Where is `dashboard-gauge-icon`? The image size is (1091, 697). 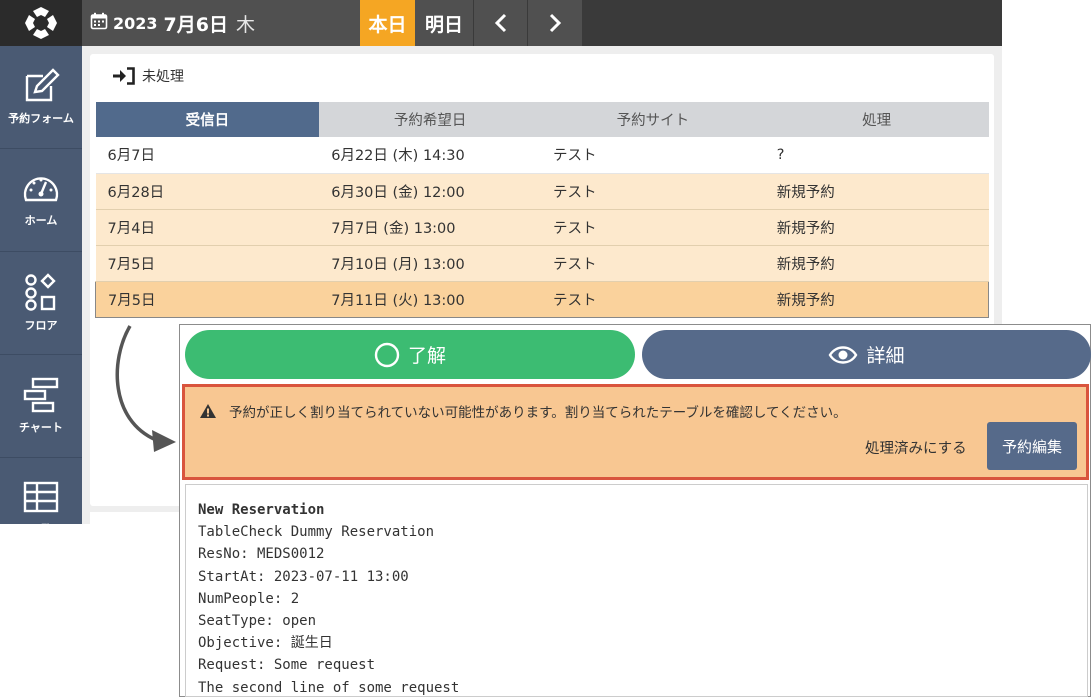 dashboard-gauge-icon is located at coordinates (41, 189).